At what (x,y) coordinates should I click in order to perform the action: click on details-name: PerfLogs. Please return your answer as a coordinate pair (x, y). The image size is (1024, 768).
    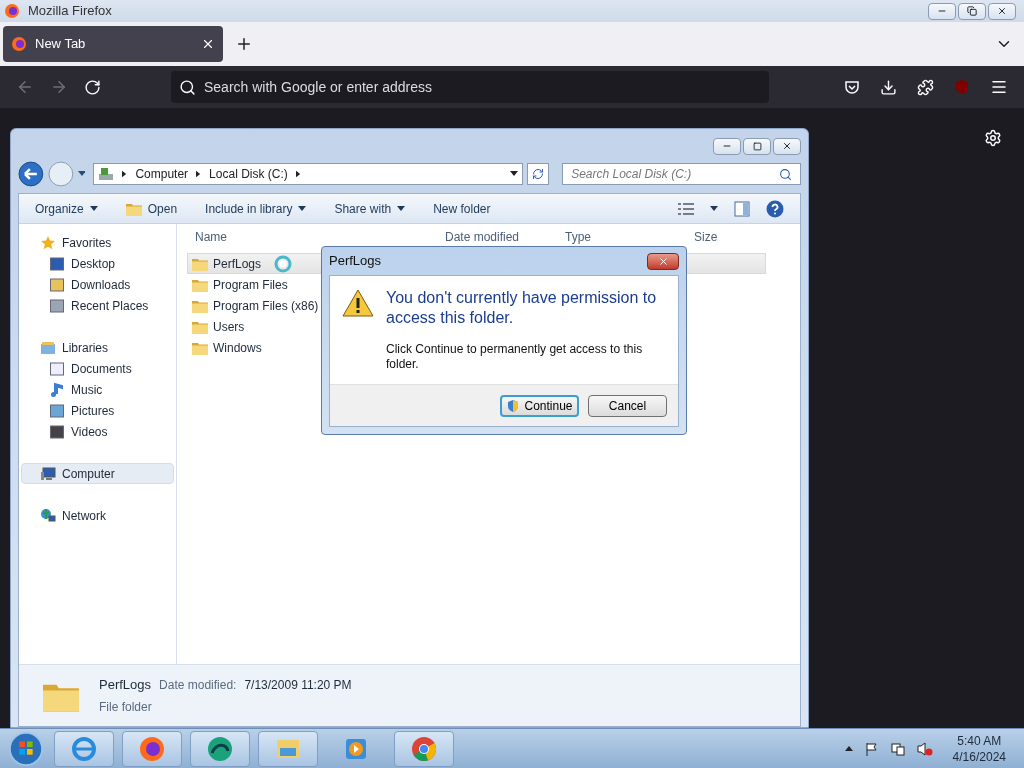
    Looking at the image, I should click on (125, 684).